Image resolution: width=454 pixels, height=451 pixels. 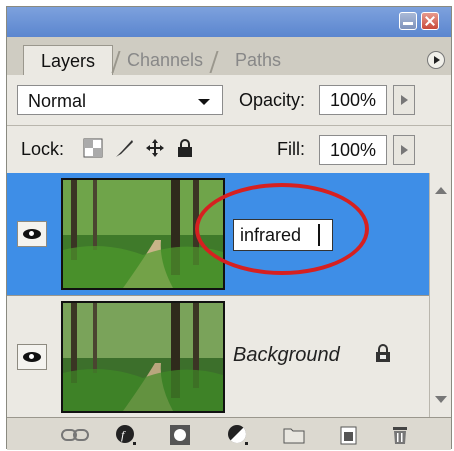 I want to click on fill-input: 100%, so click(x=353, y=150).